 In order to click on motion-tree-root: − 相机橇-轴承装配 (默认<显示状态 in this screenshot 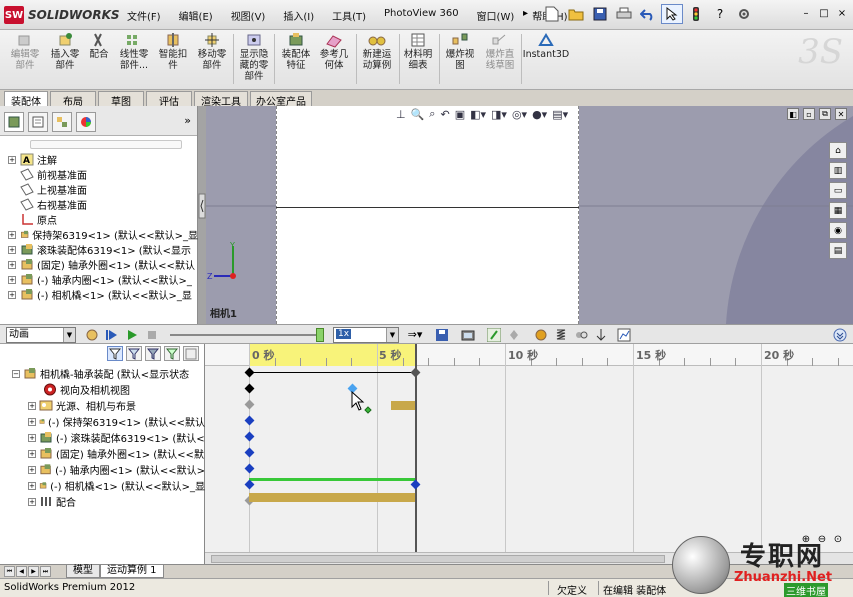, I will do `click(102, 373)`.